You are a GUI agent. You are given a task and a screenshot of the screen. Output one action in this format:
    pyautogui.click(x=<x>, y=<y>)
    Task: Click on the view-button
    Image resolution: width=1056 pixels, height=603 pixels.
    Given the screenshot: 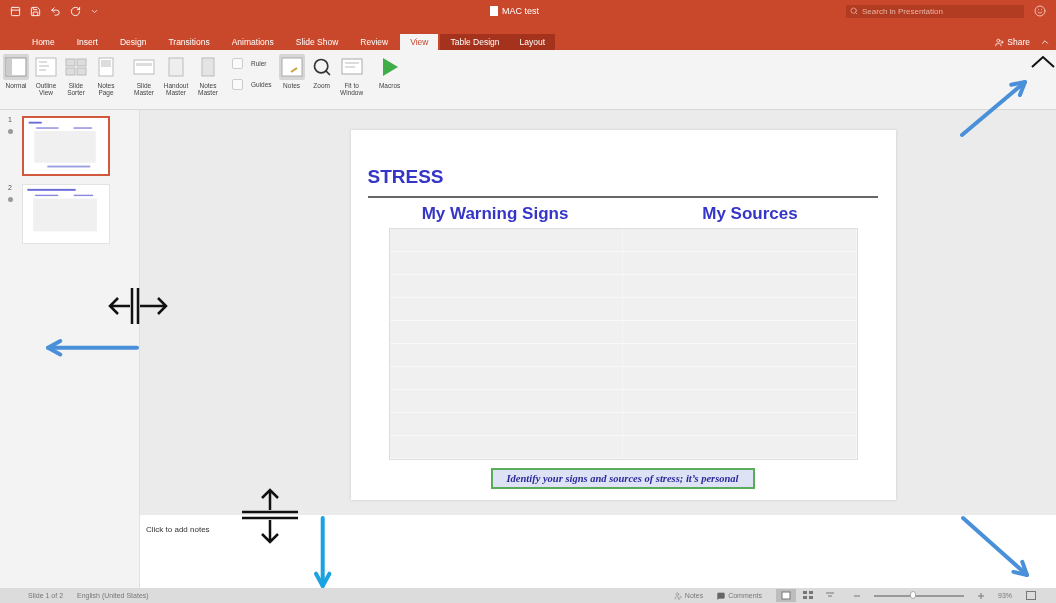 What is the action you would take?
    pyautogui.click(x=786, y=595)
    